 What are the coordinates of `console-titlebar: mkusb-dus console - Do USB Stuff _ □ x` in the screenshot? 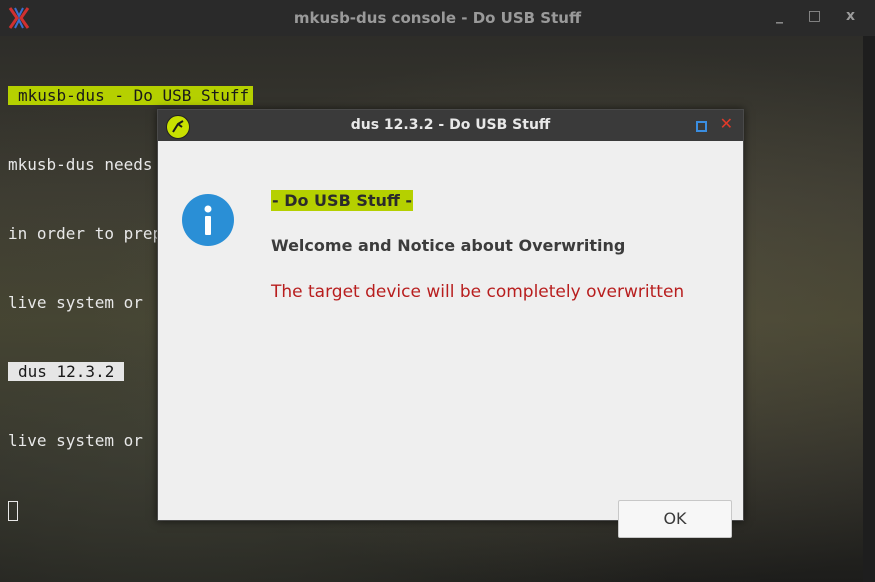 It's located at (437, 18).